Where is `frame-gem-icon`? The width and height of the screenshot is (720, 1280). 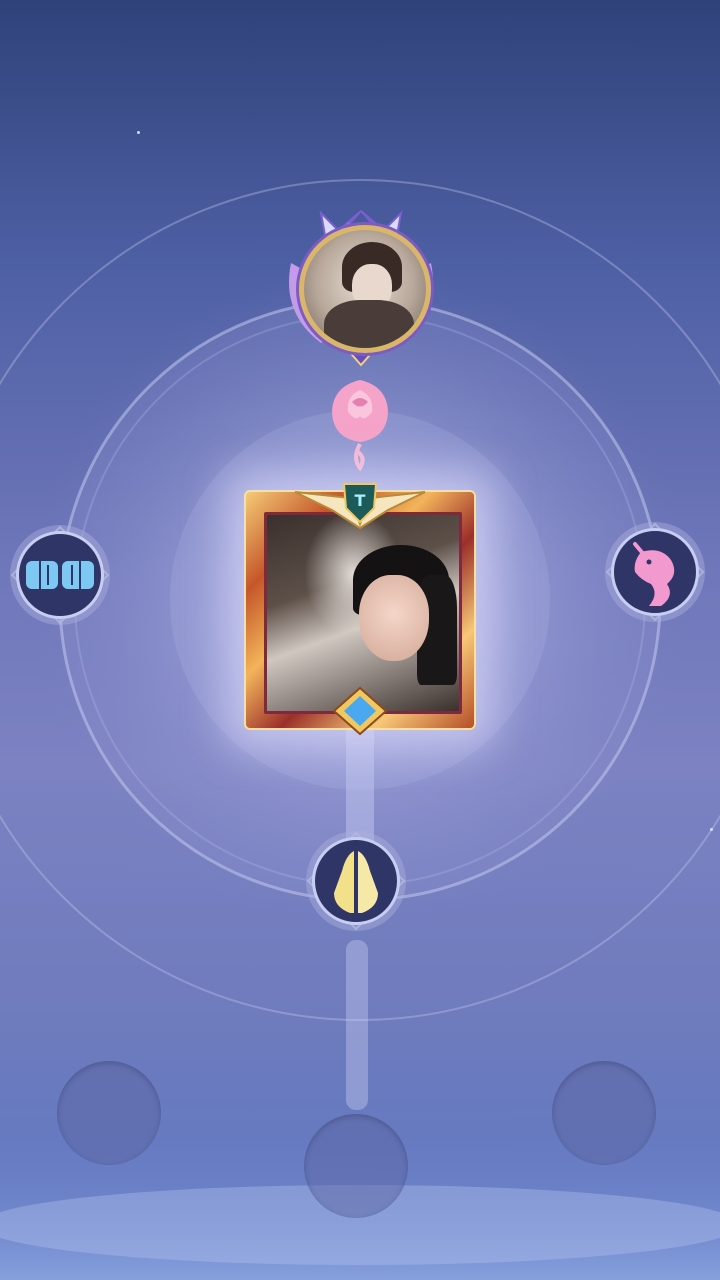
frame-gem-icon is located at coordinates (360, 711).